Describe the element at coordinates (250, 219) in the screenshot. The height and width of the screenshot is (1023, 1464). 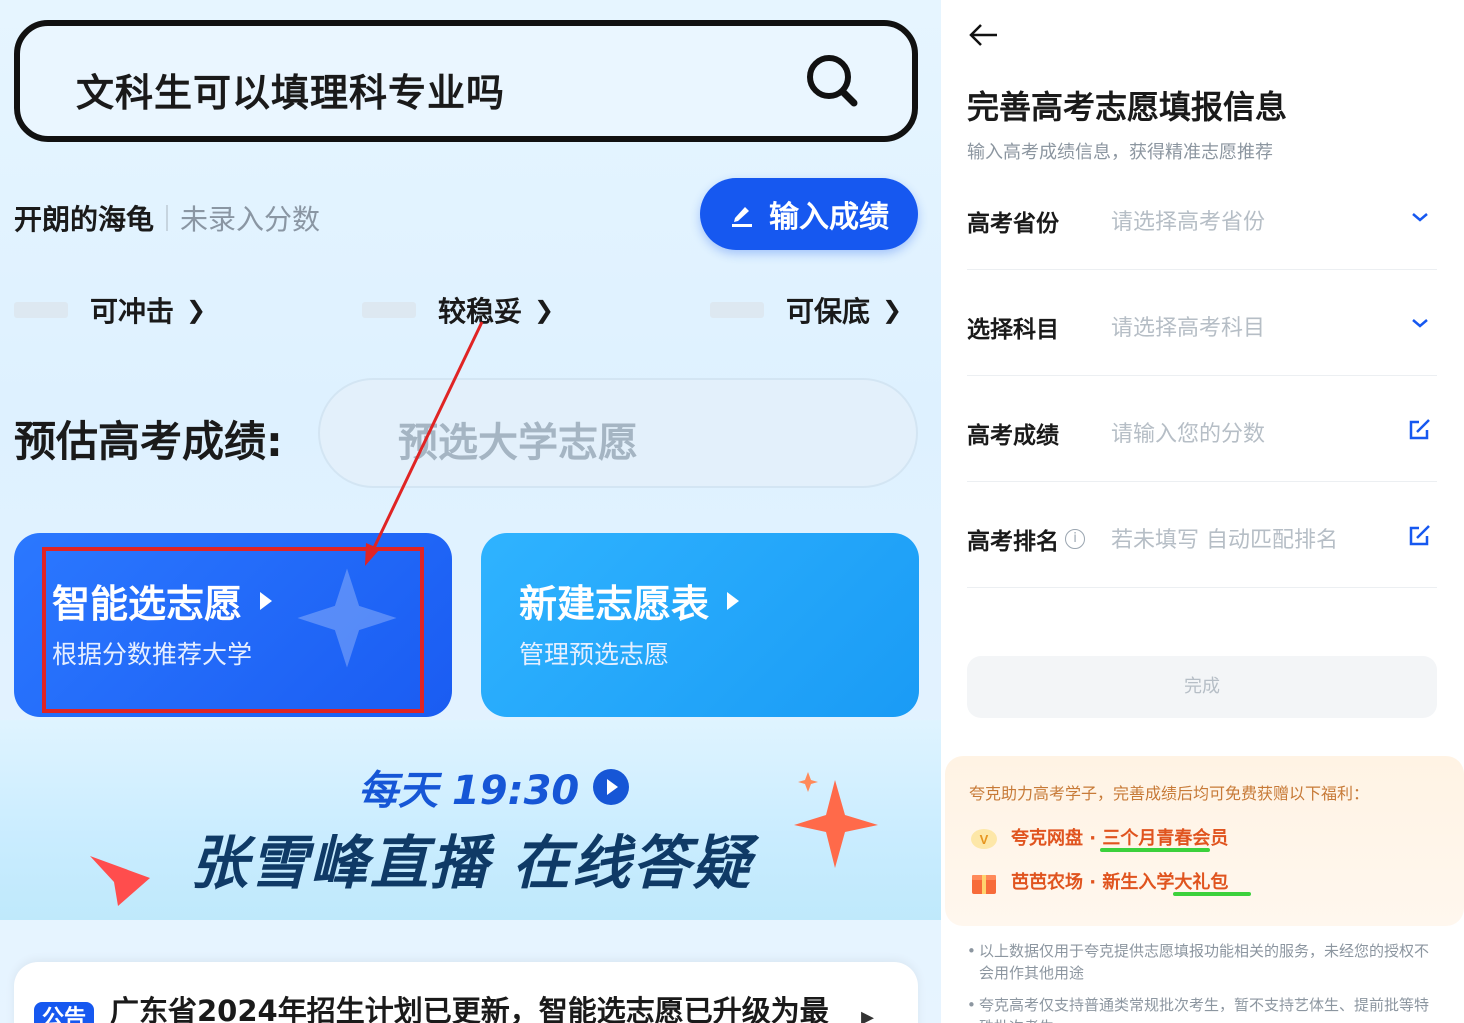
I see `score-status: 未录入分数` at that location.